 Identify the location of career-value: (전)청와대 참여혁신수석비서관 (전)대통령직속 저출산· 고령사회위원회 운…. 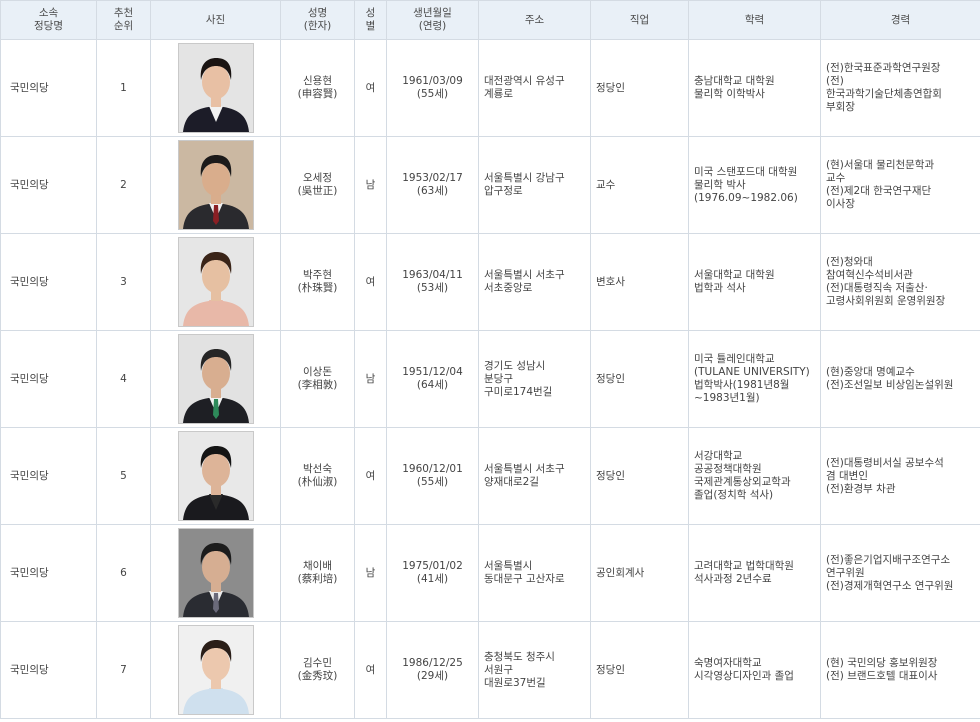
(886, 281).